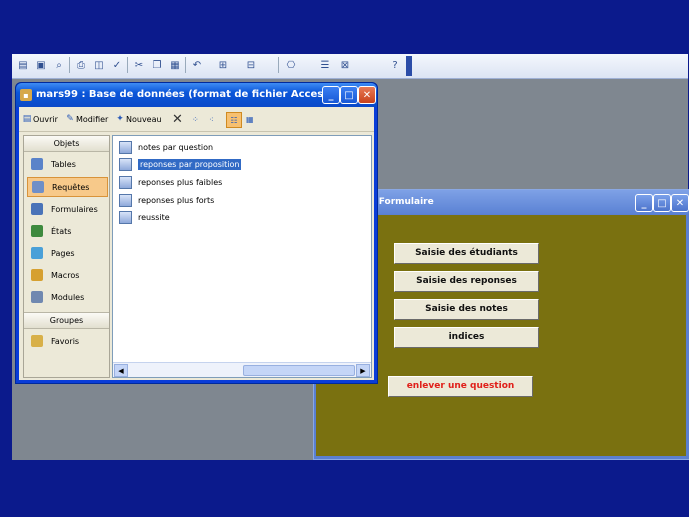 Image resolution: width=689 pixels, height=517 pixels. I want to click on database-icon: ▪, so click(26, 95).